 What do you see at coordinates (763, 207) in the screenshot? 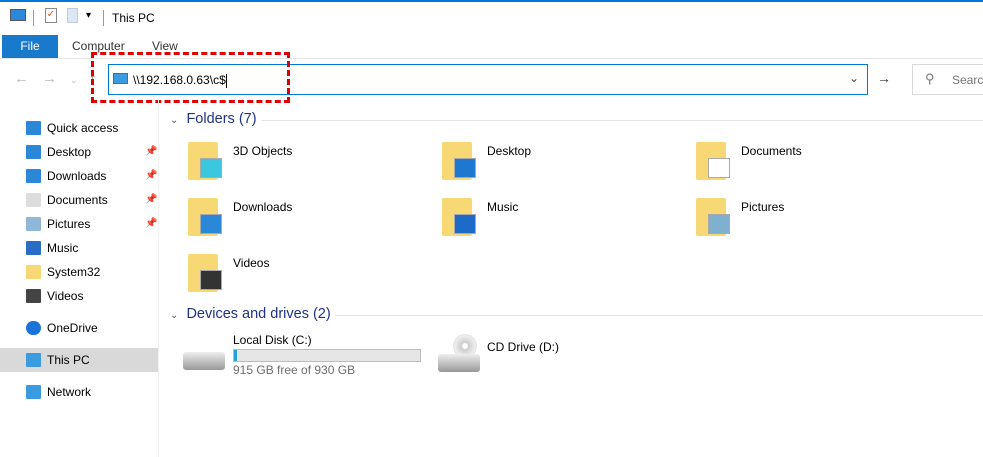
I see `folder-label: Pictures` at bounding box center [763, 207].